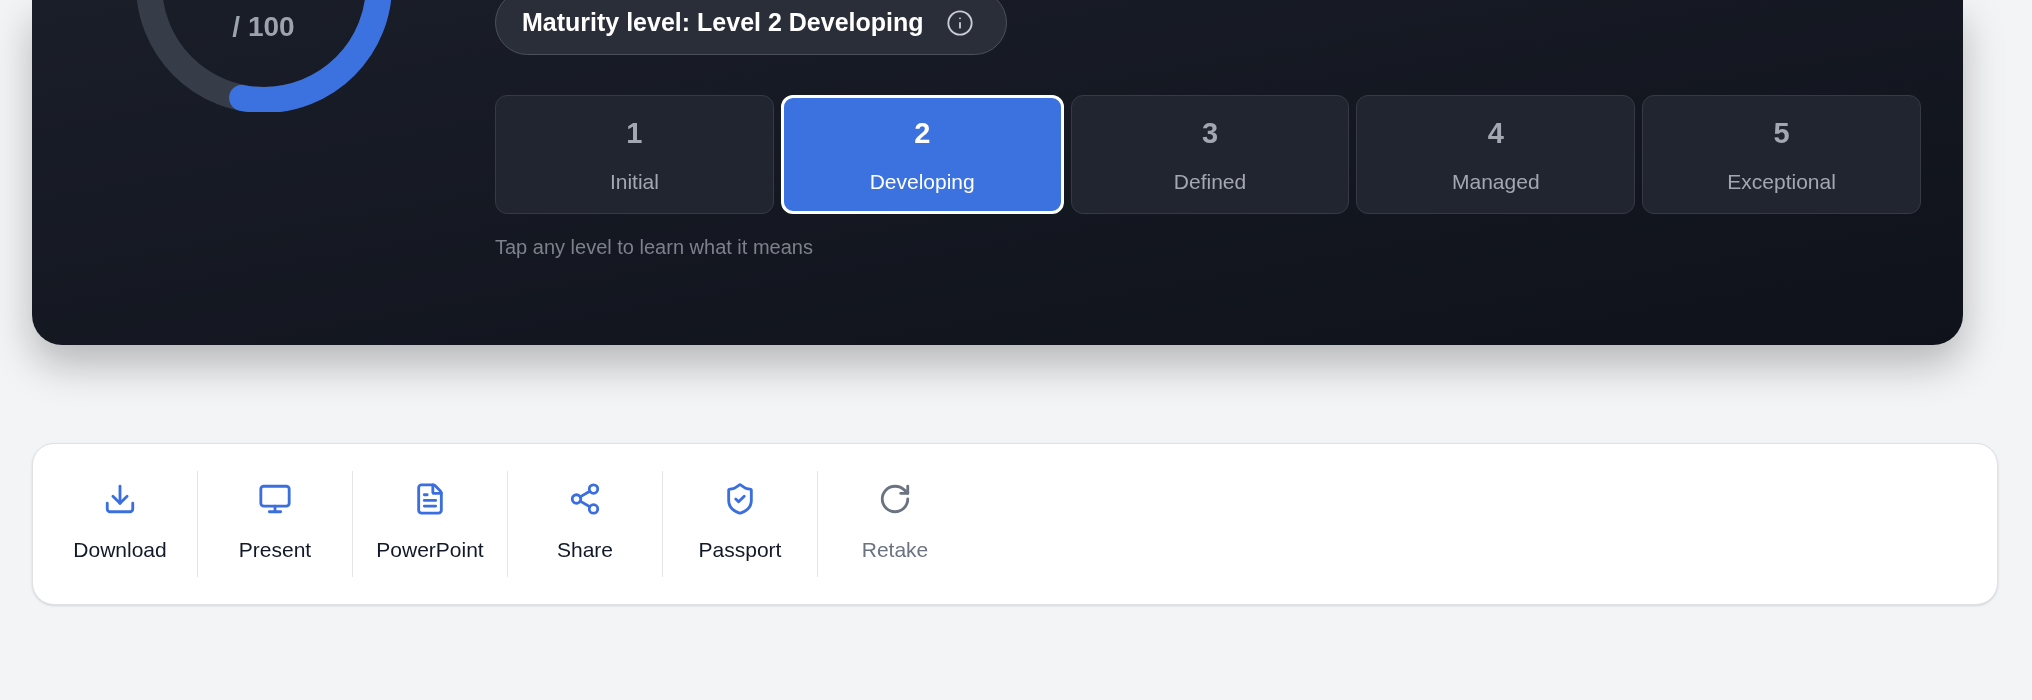 This screenshot has width=2032, height=700. What do you see at coordinates (1781, 154) in the screenshot?
I see `level-tab: 5 Exceptional` at bounding box center [1781, 154].